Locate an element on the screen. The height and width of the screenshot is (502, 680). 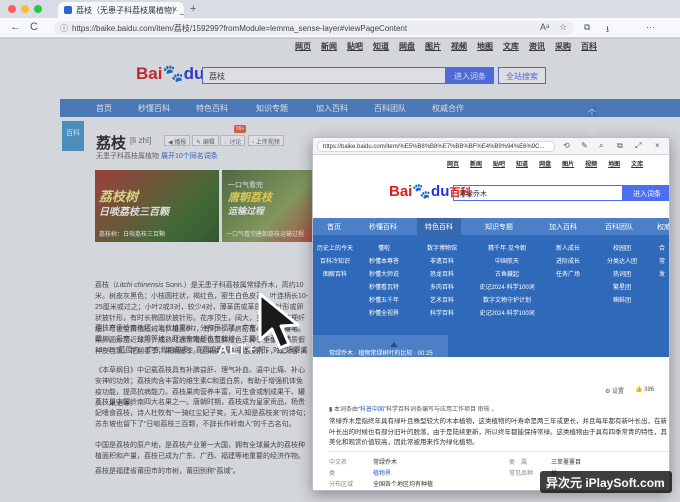
divider is located at coordinates (499, 451).